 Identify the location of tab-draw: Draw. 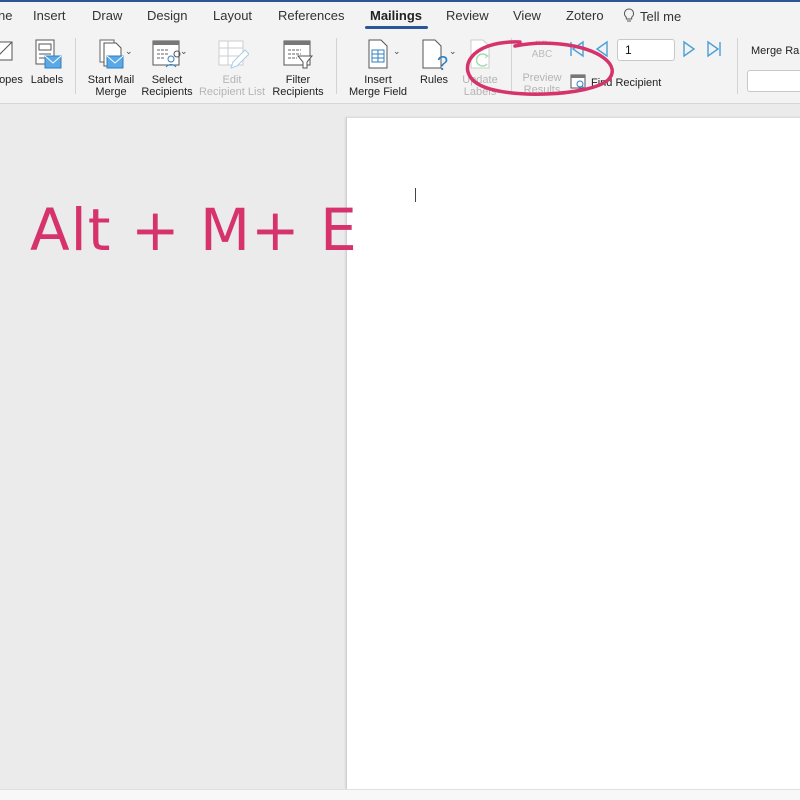
(107, 15).